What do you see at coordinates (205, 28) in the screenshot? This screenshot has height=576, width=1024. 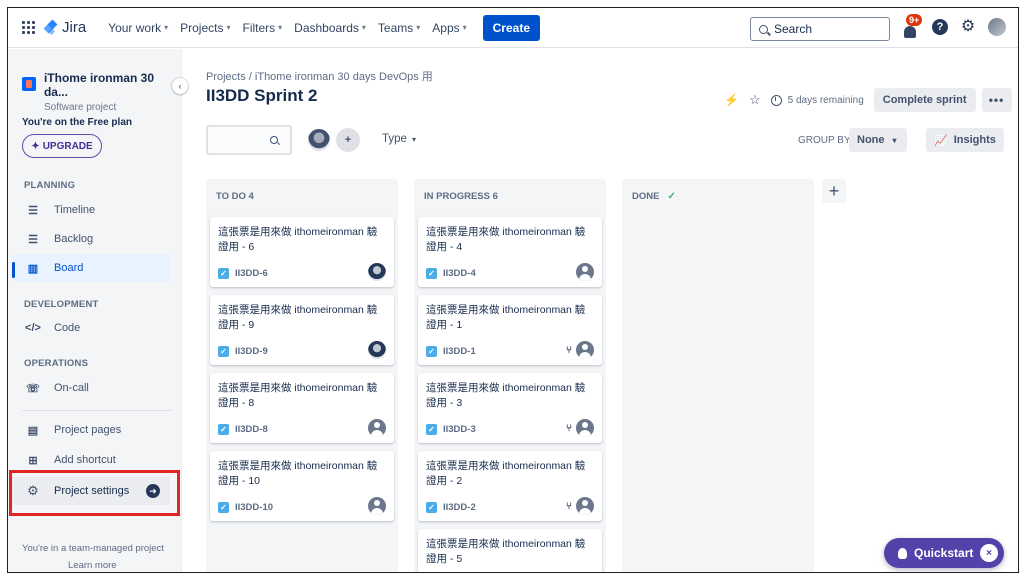 I see `nav-projects: Projects ▾` at bounding box center [205, 28].